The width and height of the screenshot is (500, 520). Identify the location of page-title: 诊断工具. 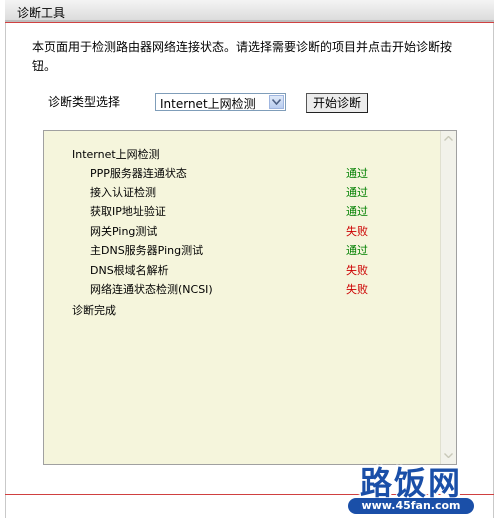
(41, 13).